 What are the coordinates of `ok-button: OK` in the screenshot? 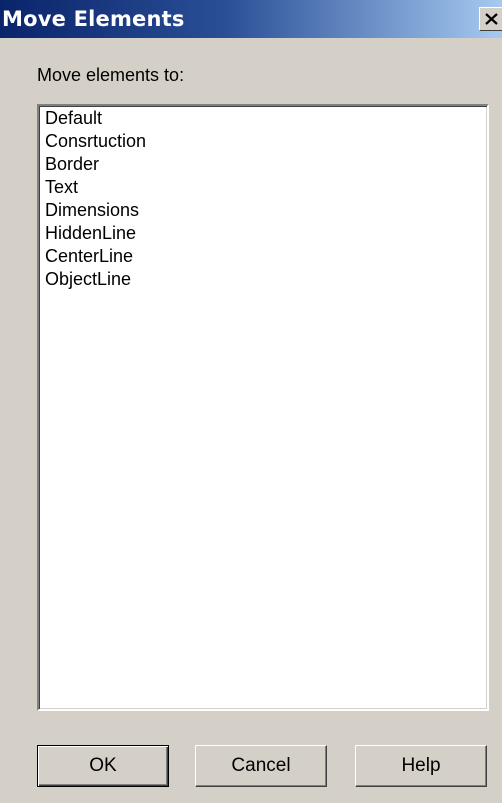 It's located at (103, 766).